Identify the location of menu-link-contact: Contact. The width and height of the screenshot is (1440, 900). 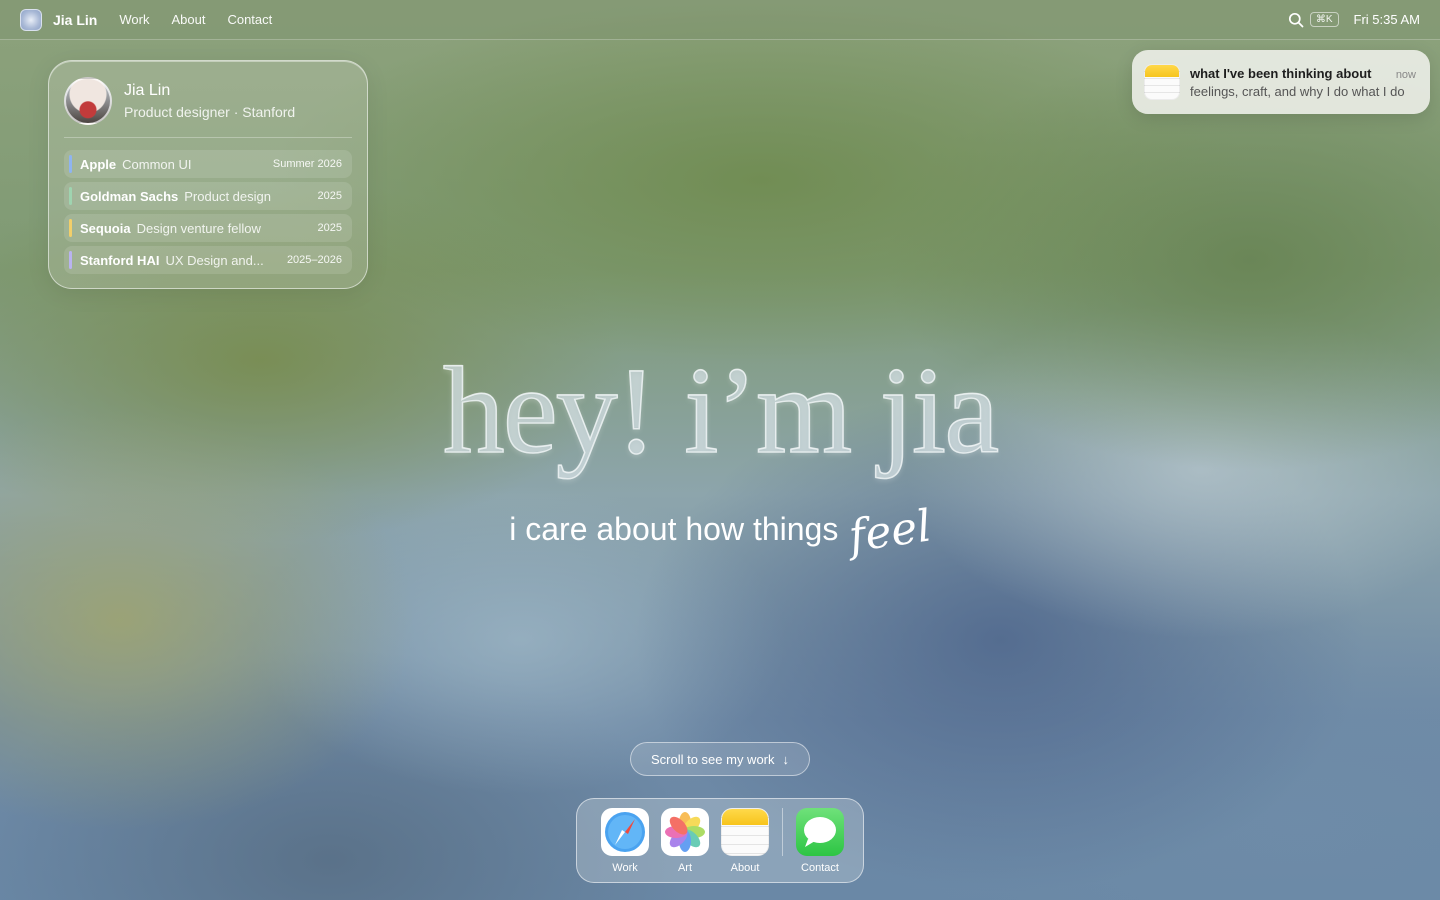
(249, 19).